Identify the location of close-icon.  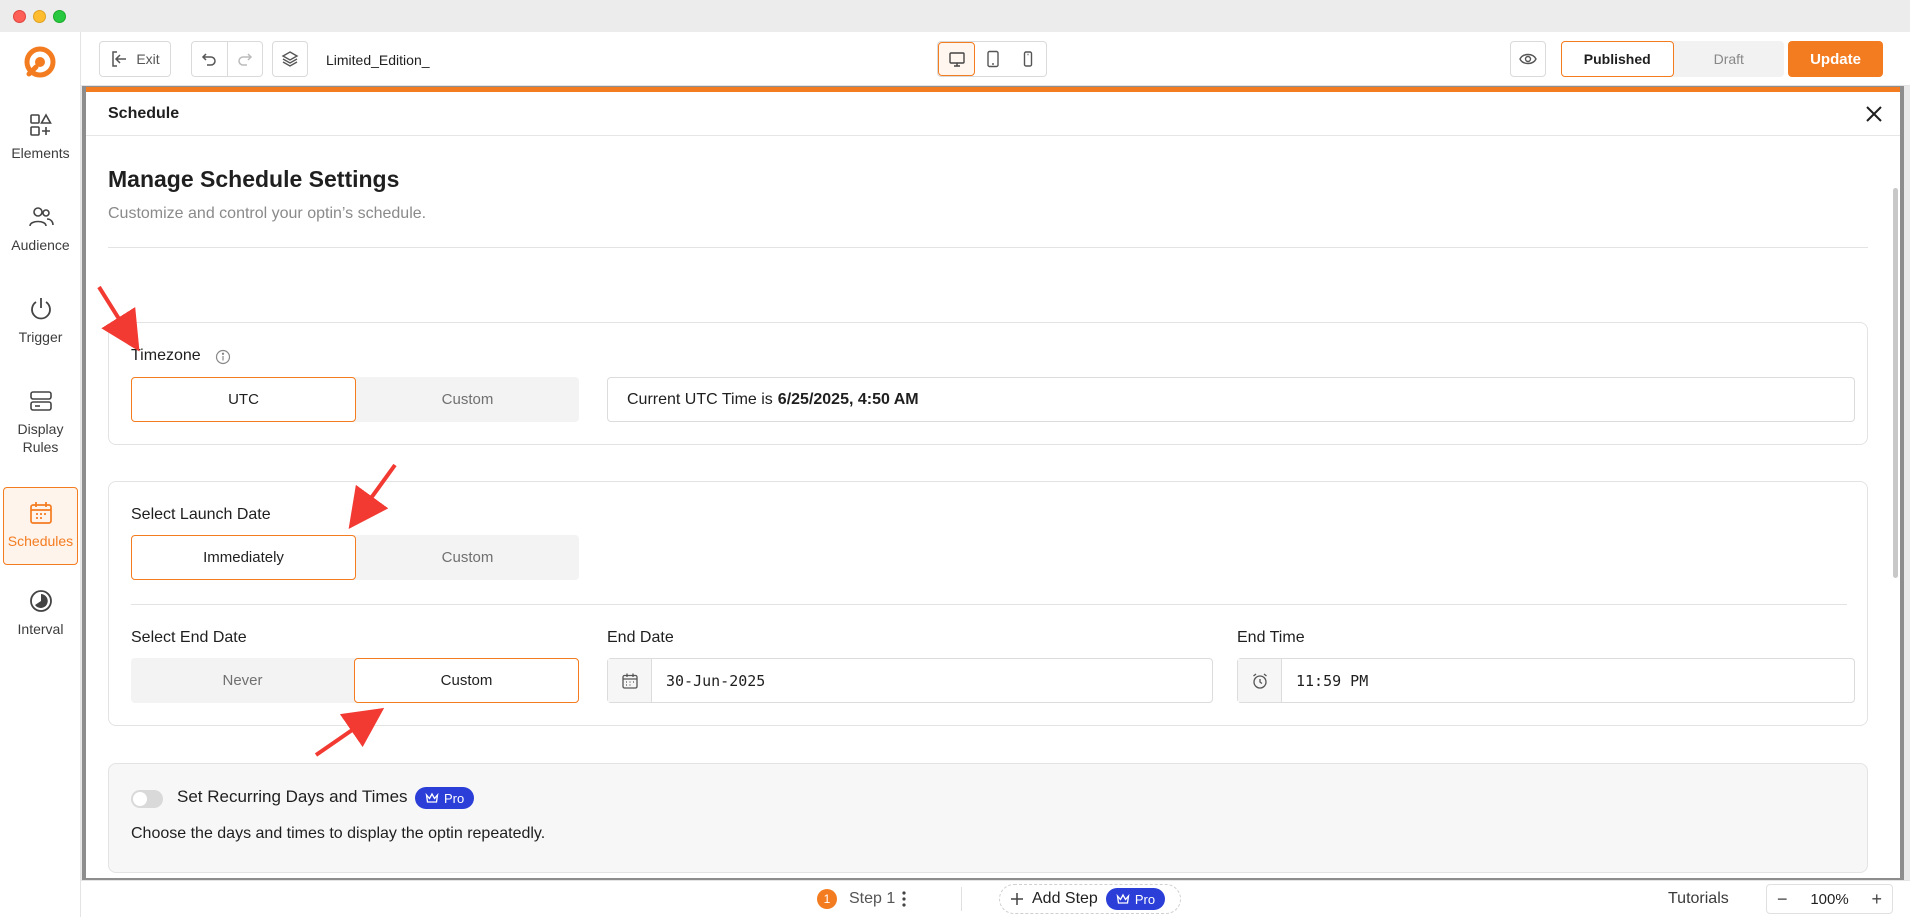
(1874, 114).